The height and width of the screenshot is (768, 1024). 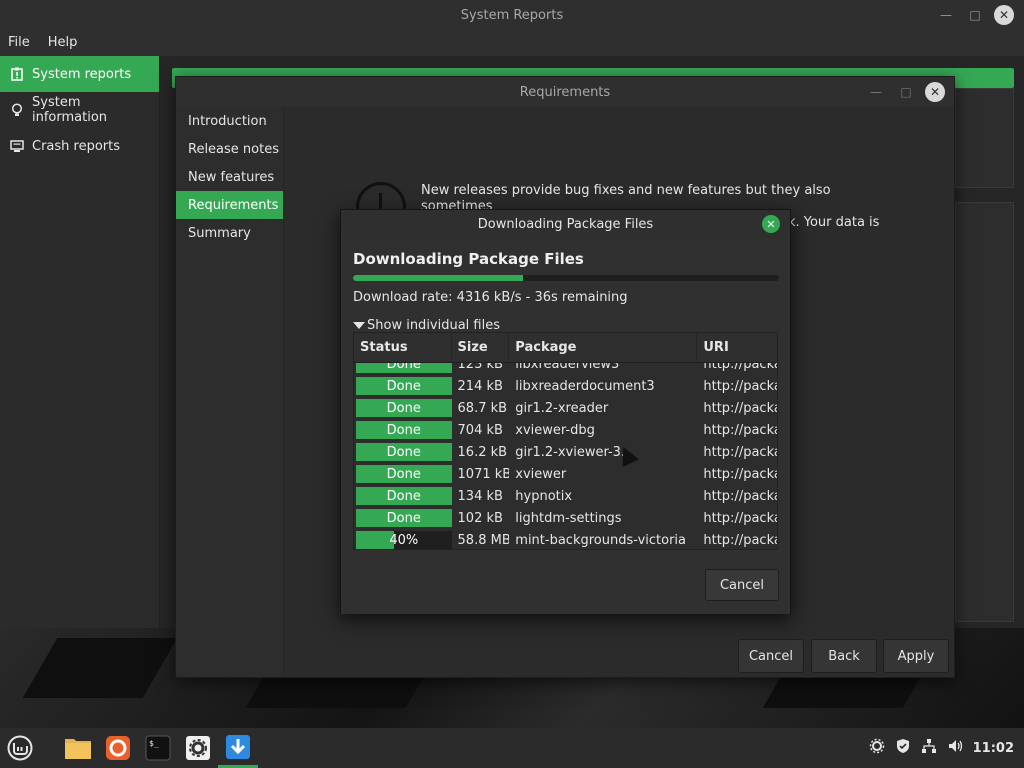 What do you see at coordinates (483, 474) in the screenshot?
I see `size-cell: 1071 kB` at bounding box center [483, 474].